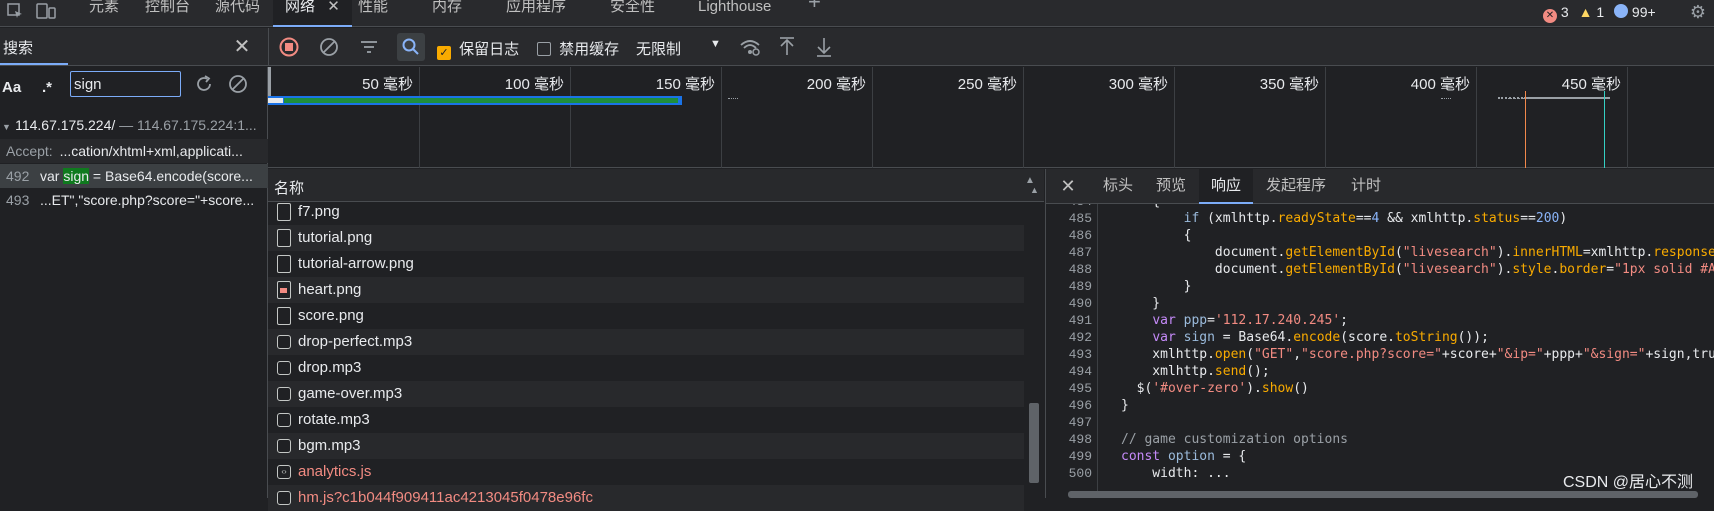 This screenshot has width=1714, height=511. What do you see at coordinates (1628, 482) in the screenshot?
I see `csdn-watermark: CSDN @居心不测` at bounding box center [1628, 482].